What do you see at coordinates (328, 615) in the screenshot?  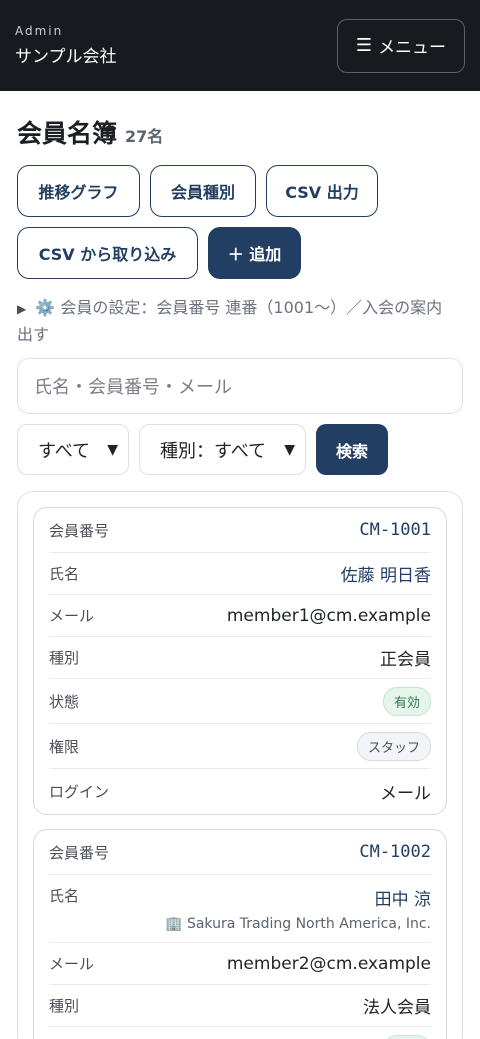 I see `email-value: member1@cm.example` at bounding box center [328, 615].